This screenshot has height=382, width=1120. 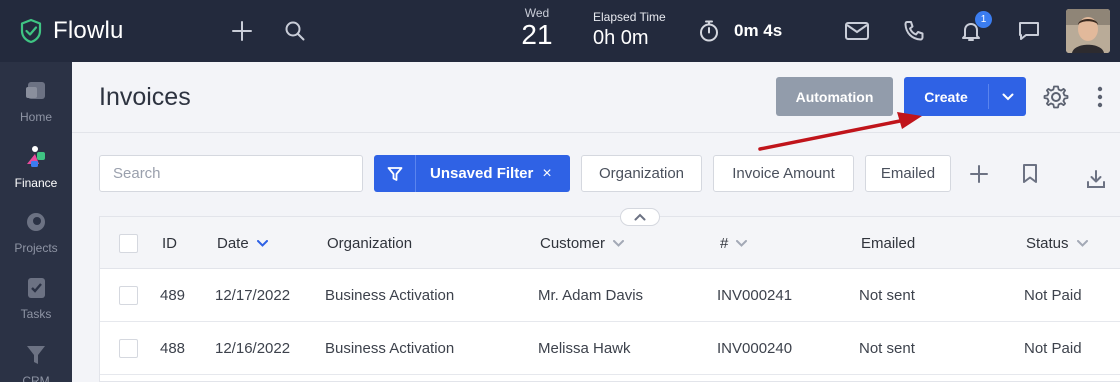 I want to click on timer: 0m 4s, so click(x=739, y=31).